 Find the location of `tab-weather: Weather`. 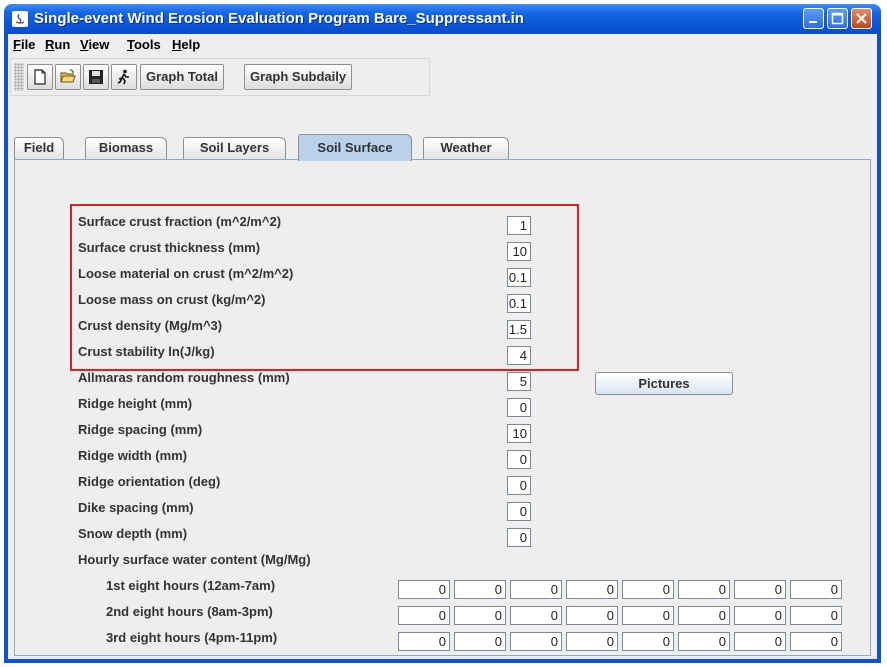

tab-weather: Weather is located at coordinates (466, 148).